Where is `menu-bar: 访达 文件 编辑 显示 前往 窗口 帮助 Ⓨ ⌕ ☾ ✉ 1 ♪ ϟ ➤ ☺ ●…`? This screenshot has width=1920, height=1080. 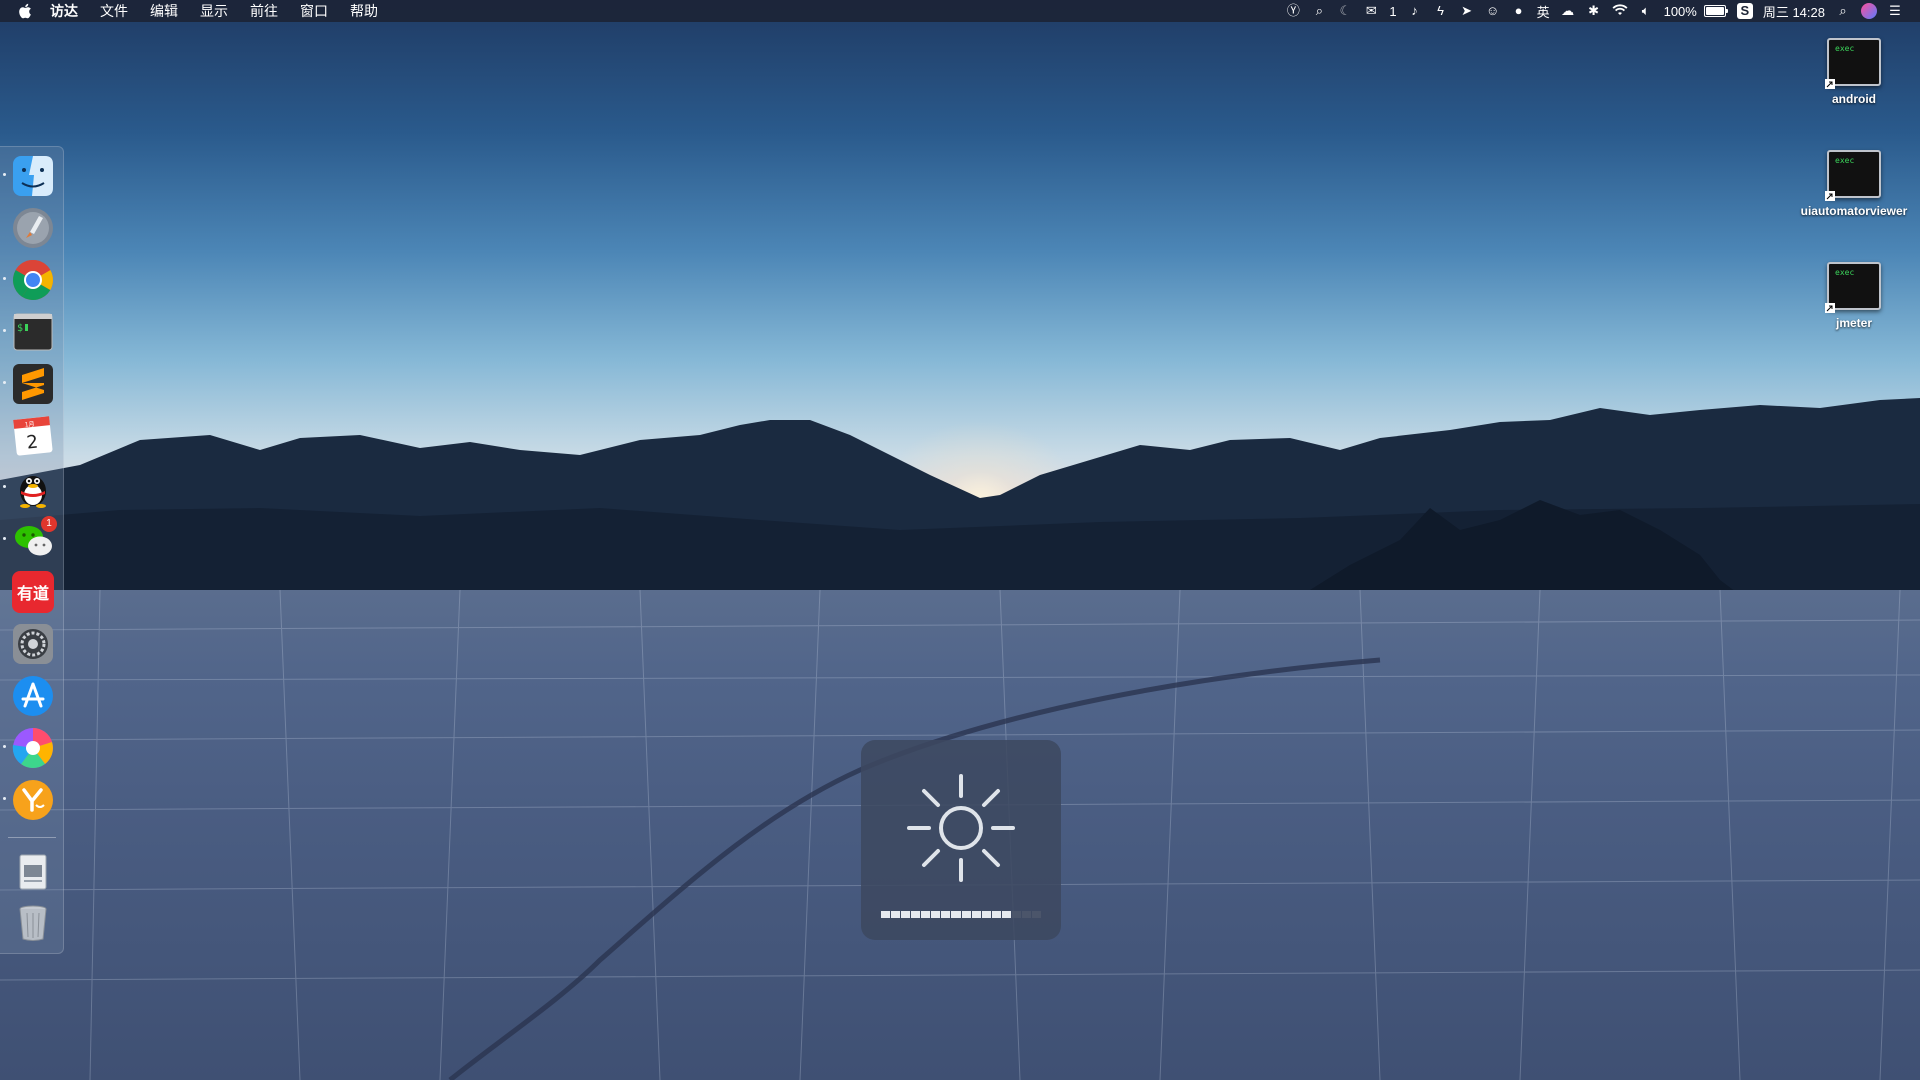 menu-bar: 访达 文件 编辑 显示 前往 窗口 帮助 Ⓨ ⌕ ☾ ✉ 1 ♪ ϟ ➤ ☺ ●… is located at coordinates (960, 11).